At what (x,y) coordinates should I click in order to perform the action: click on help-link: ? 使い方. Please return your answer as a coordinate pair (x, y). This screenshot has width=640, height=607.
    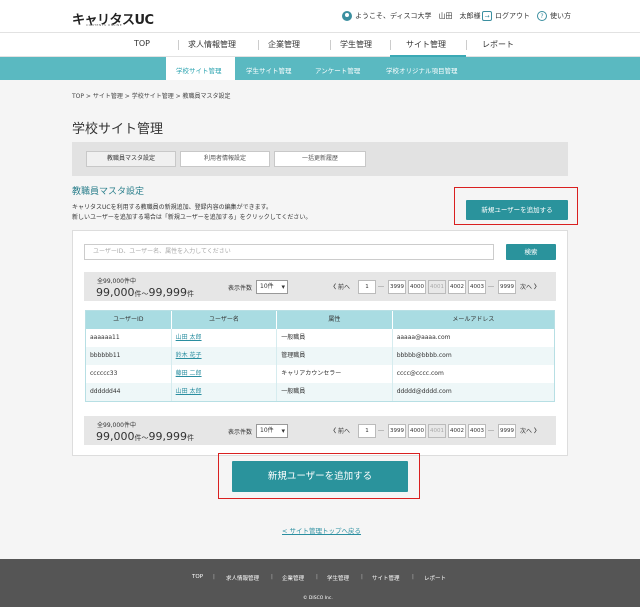
    Looking at the image, I should click on (554, 16).